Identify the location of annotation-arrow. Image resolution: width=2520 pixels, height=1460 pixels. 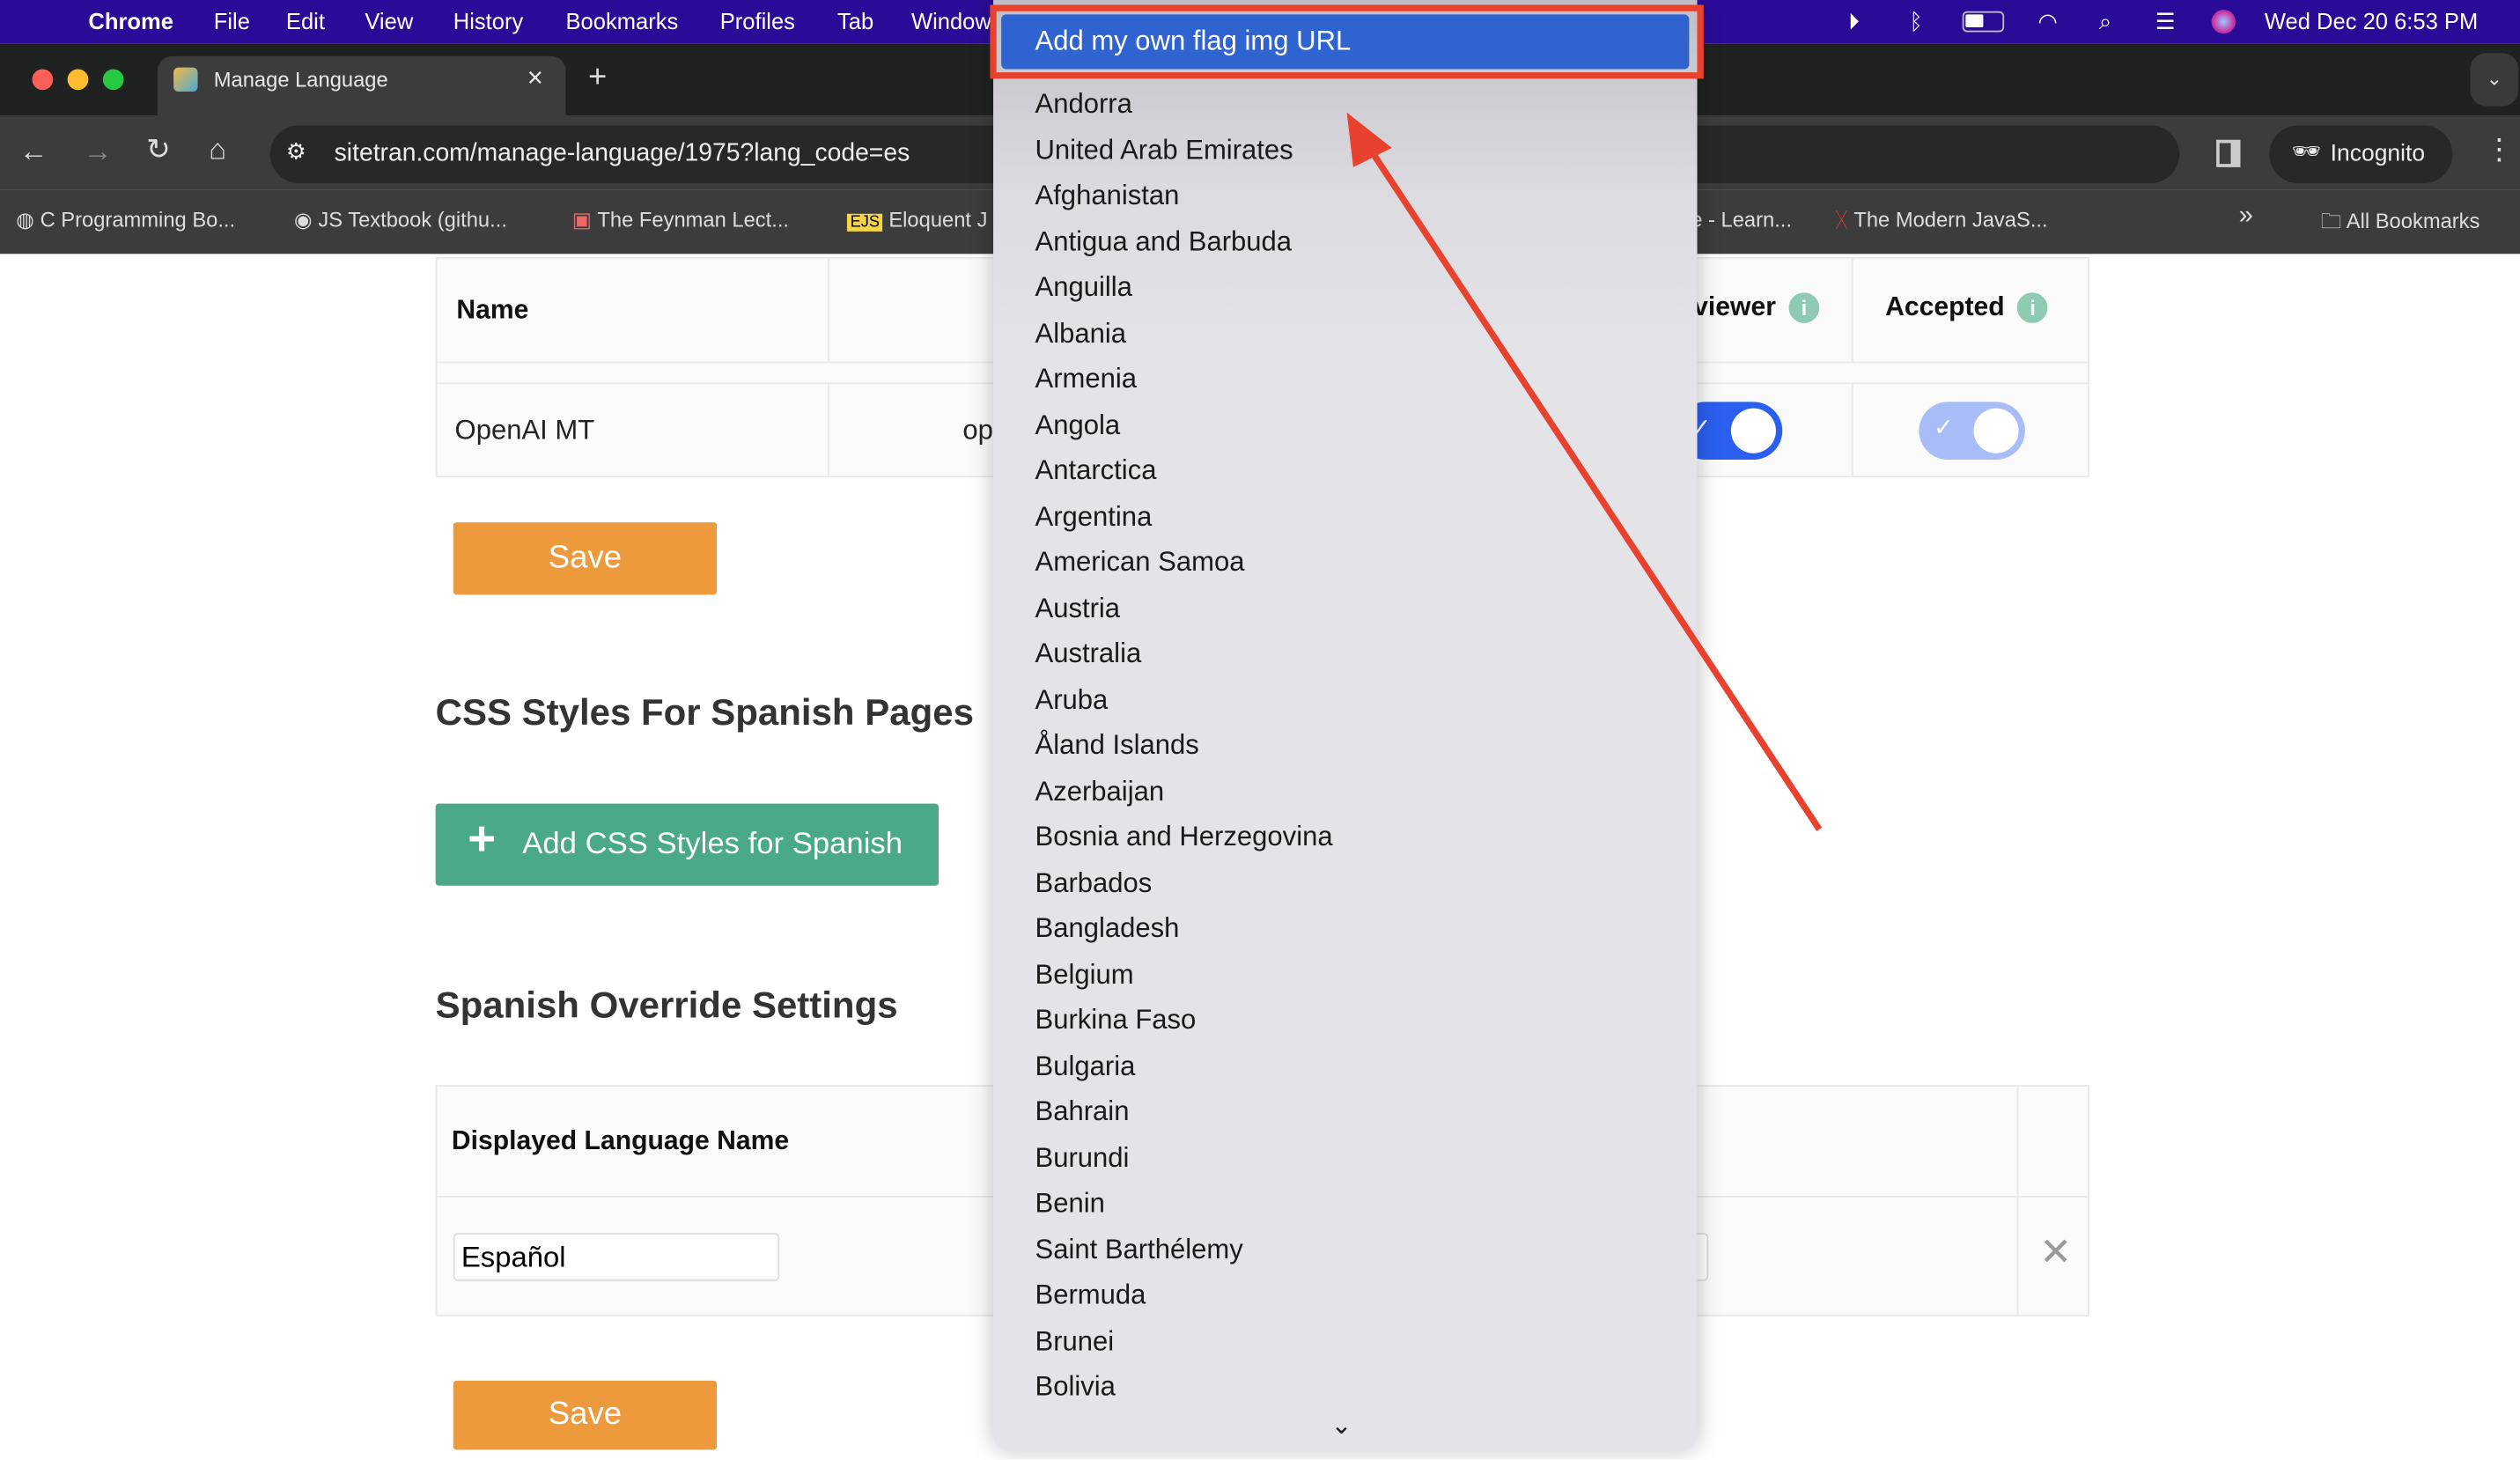
(1584, 471).